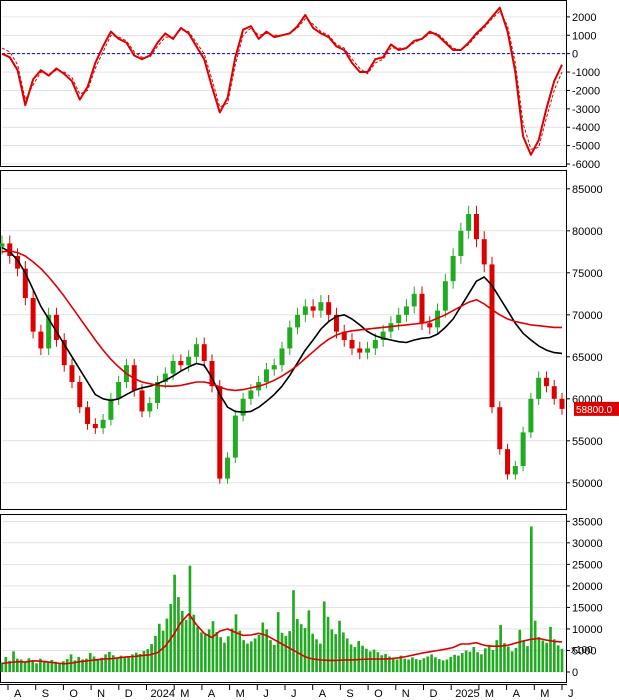 This screenshot has height=700, width=619. I want to click on price-tick-label: 75000, so click(587, 274).